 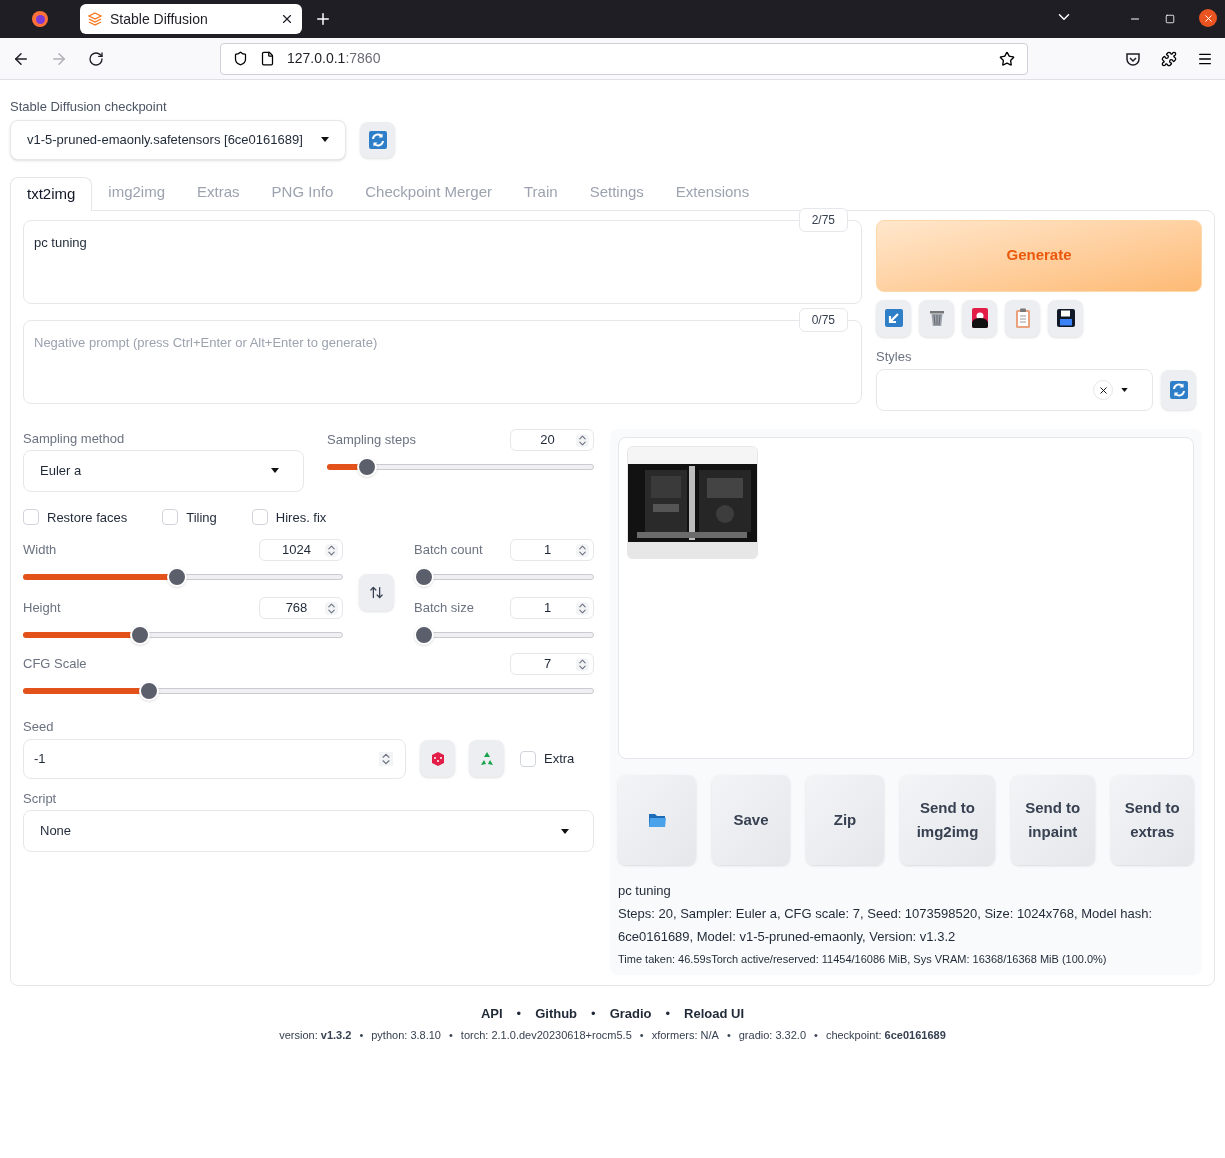 I want to click on reload-icon, so click(x=96, y=58).